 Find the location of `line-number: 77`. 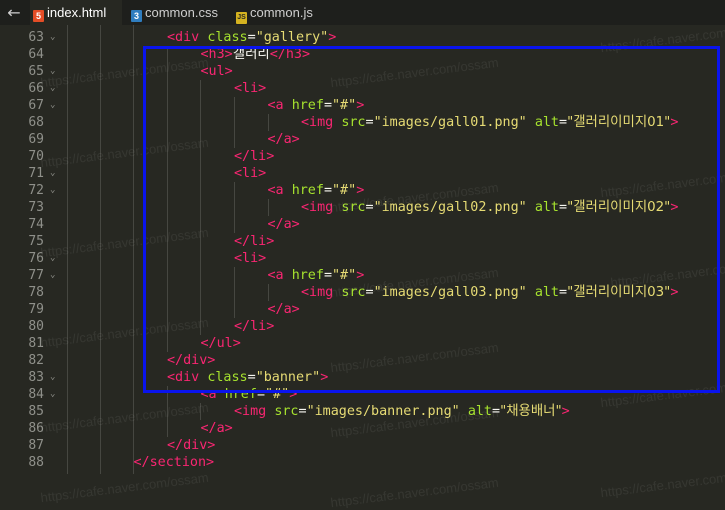

line-number: 77 is located at coordinates (36, 275).